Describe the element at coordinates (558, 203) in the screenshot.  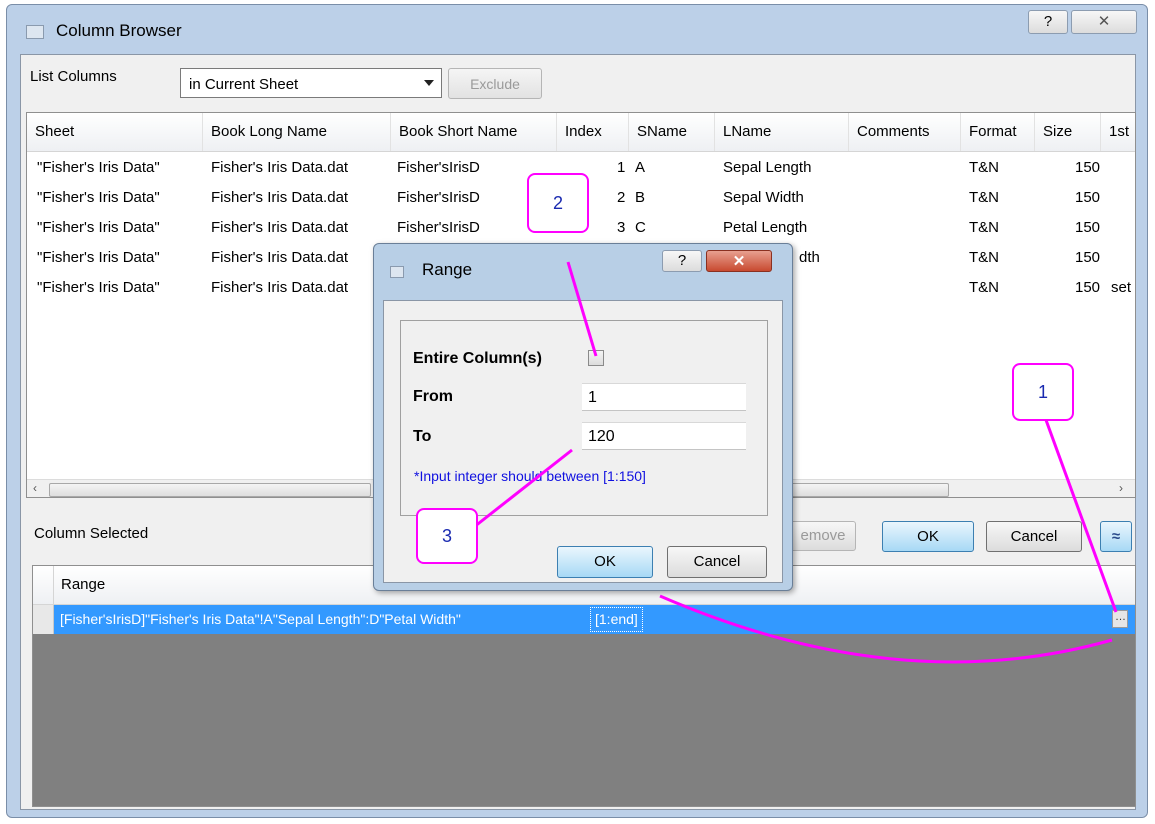
I see `callout-2: 2` at that location.